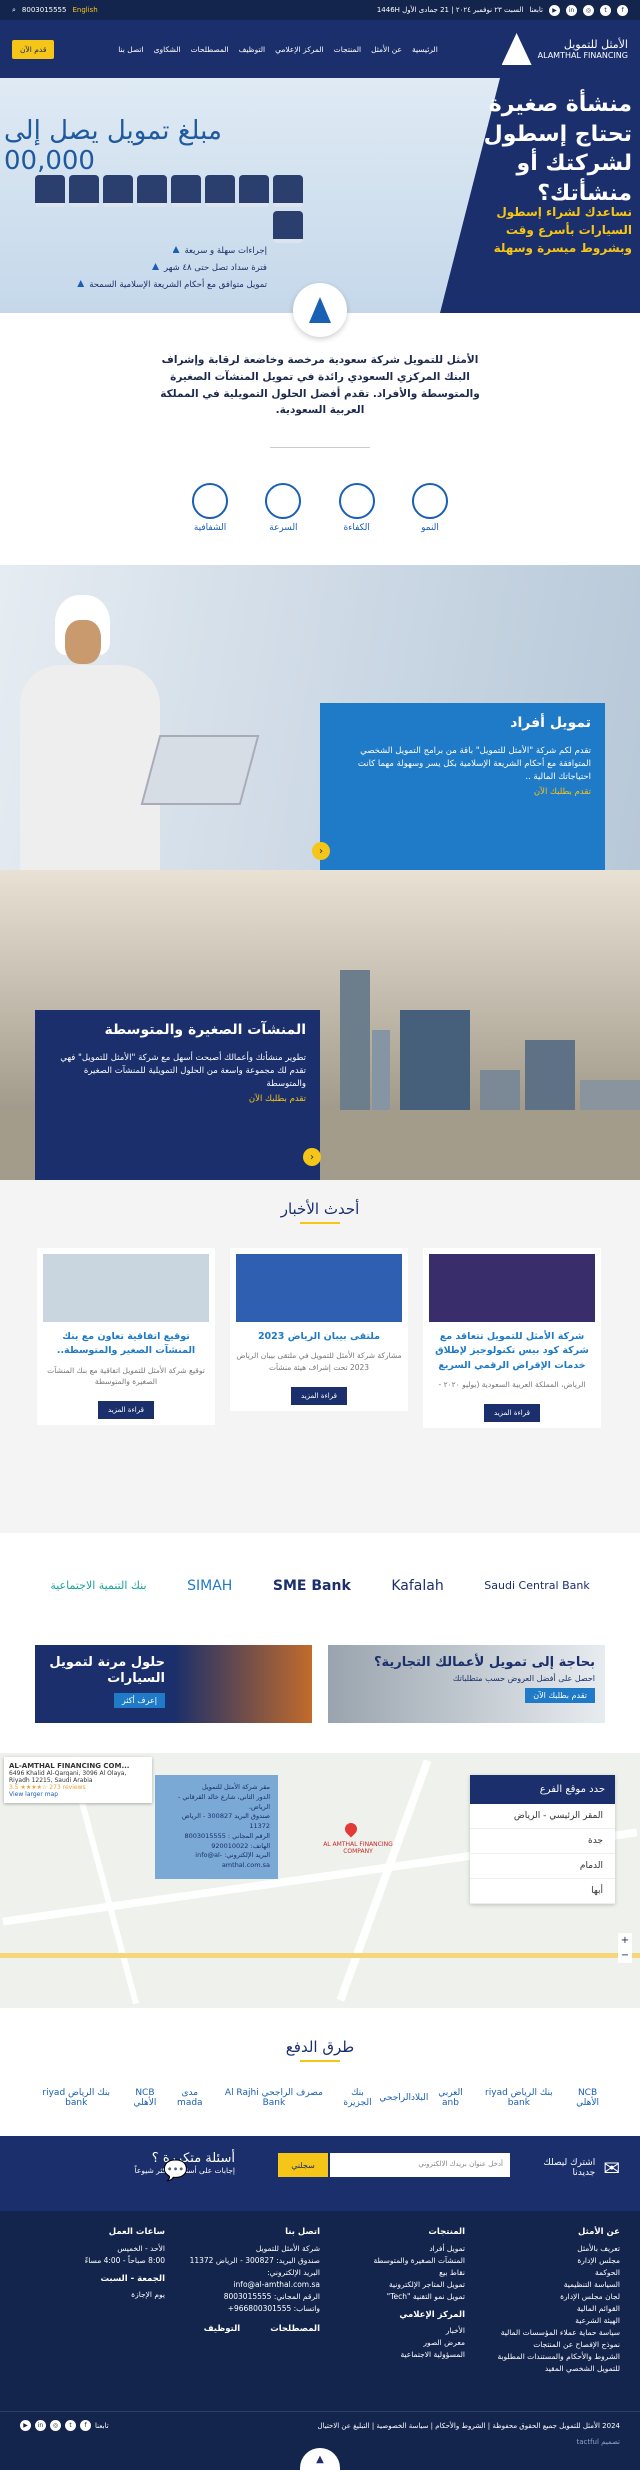 This screenshot has width=640, height=2470. What do you see at coordinates (550, 2309) in the screenshot?
I see `footer-link: القوائم المالية` at bounding box center [550, 2309].